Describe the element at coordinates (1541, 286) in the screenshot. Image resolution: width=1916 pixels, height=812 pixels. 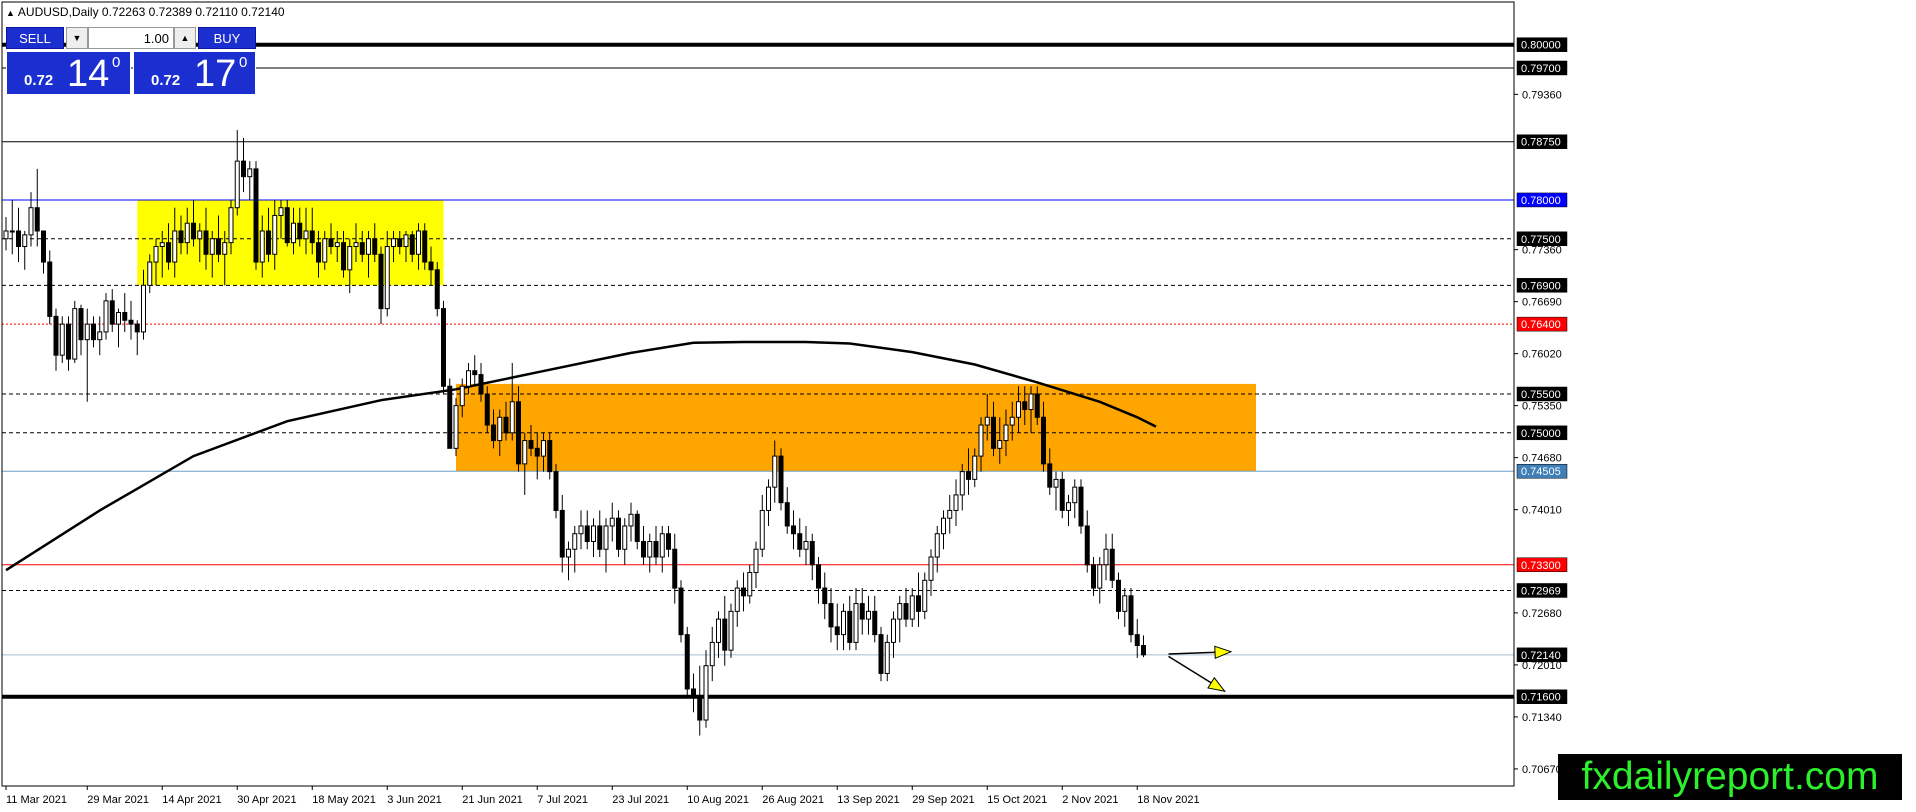
I see `price-label-text: 0.76900` at that location.